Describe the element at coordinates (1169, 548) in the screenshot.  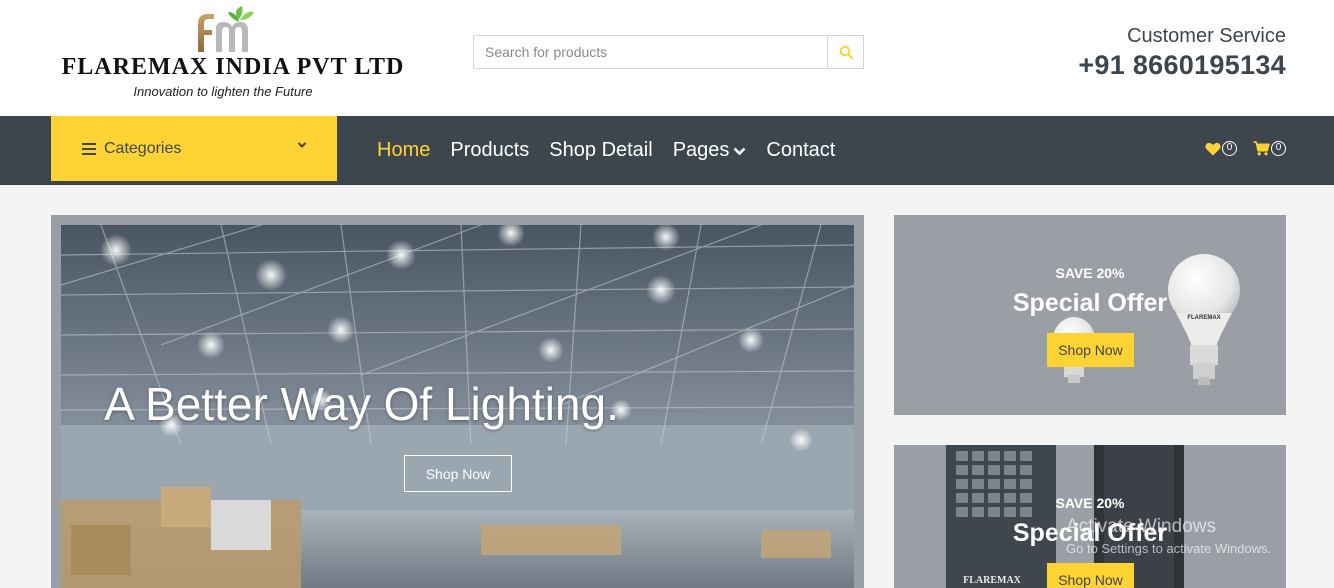
I see `watermark-line-2: Go to Settings to activate Windows.` at that location.